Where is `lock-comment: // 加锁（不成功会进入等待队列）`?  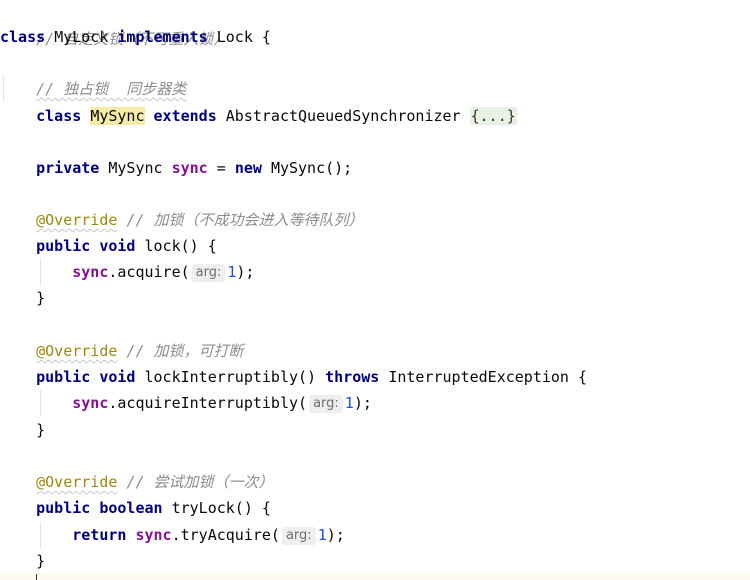
lock-comment: // 加锁（不成功会进入等待队列） is located at coordinates (245, 220).